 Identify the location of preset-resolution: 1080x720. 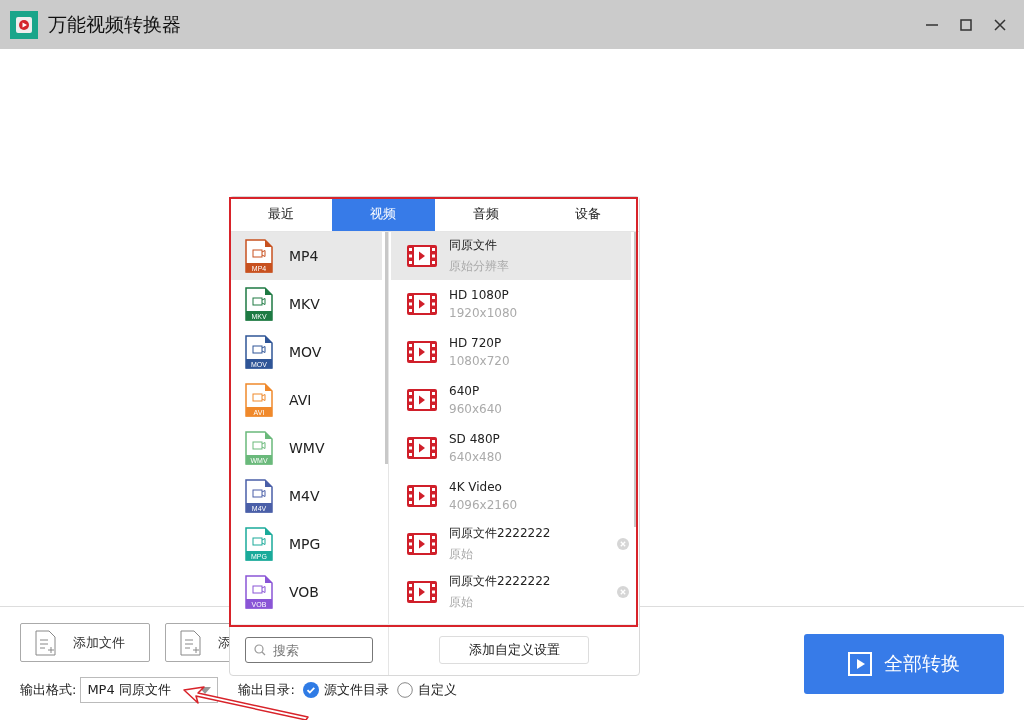
(479, 361).